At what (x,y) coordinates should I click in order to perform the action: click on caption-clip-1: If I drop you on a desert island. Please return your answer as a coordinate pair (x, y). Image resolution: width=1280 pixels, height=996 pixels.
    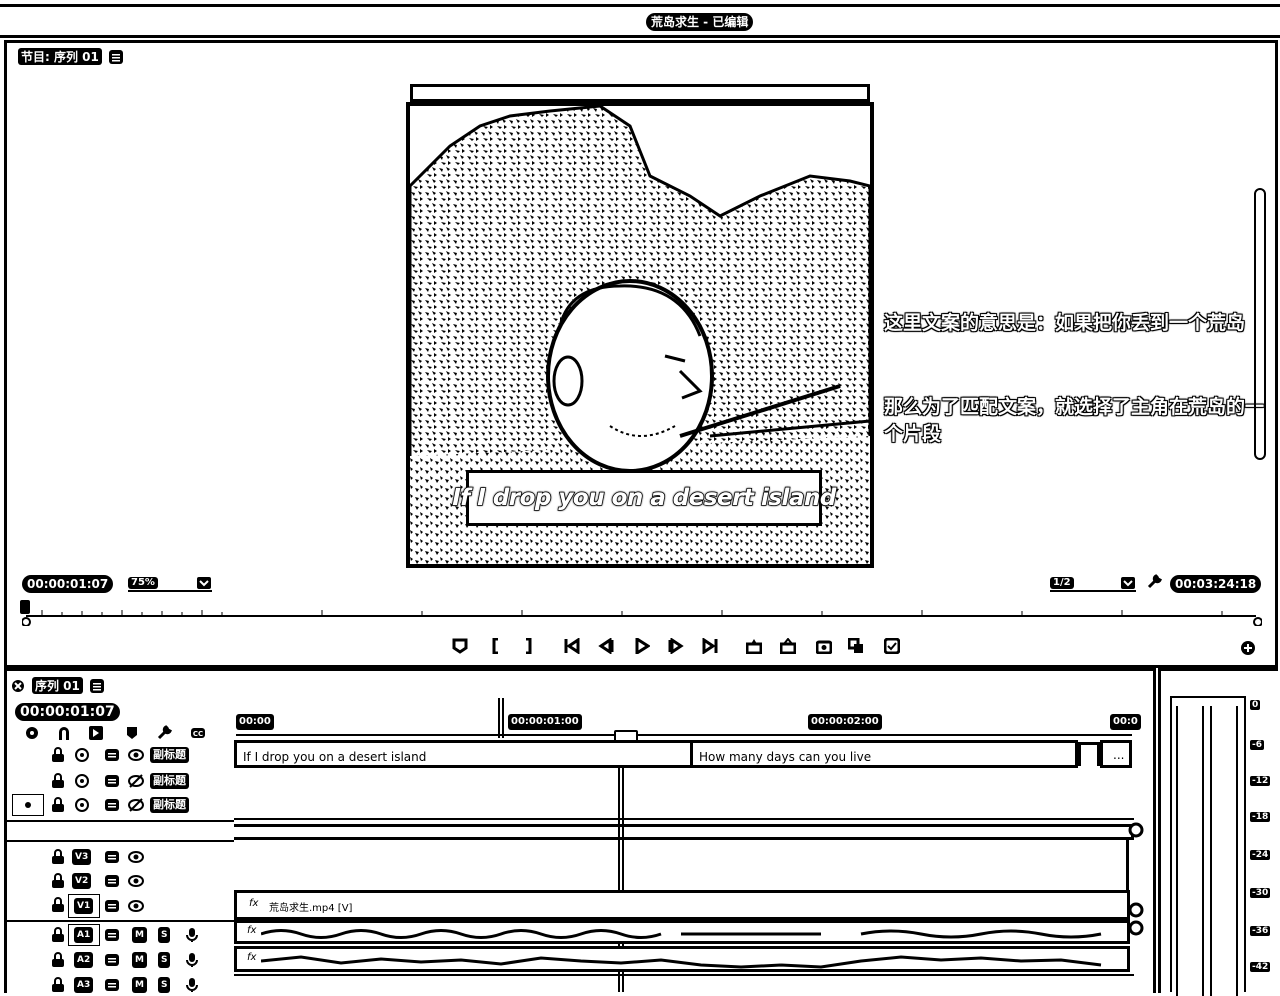
    Looking at the image, I should click on (464, 754).